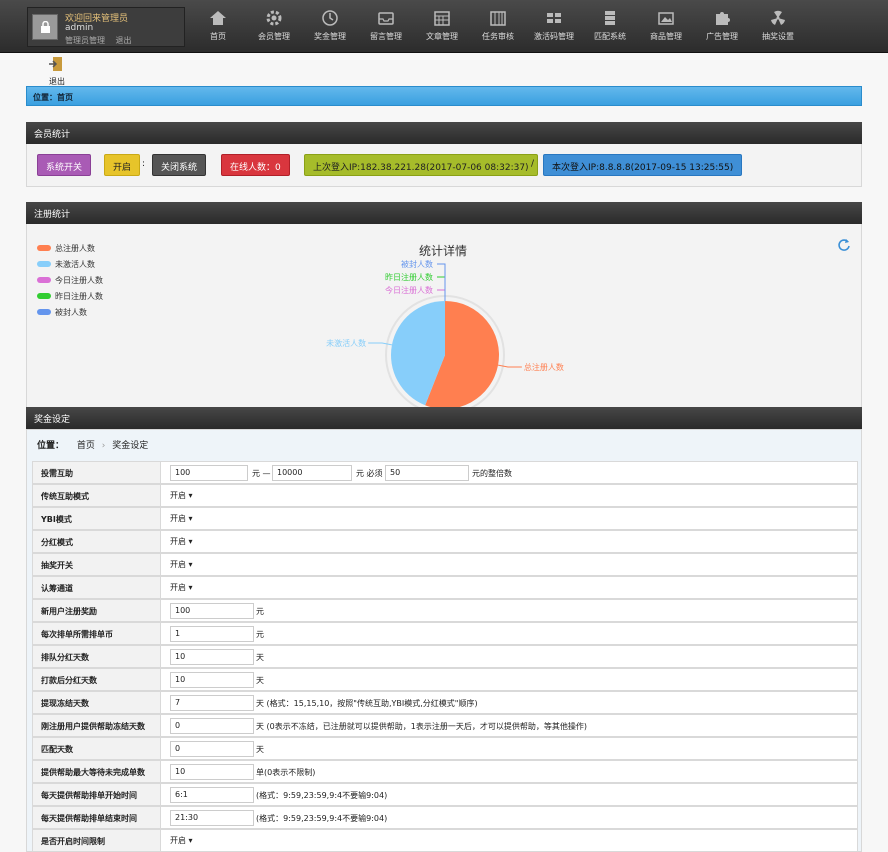  I want to click on nav-task: 任务审核, so click(498, 26).